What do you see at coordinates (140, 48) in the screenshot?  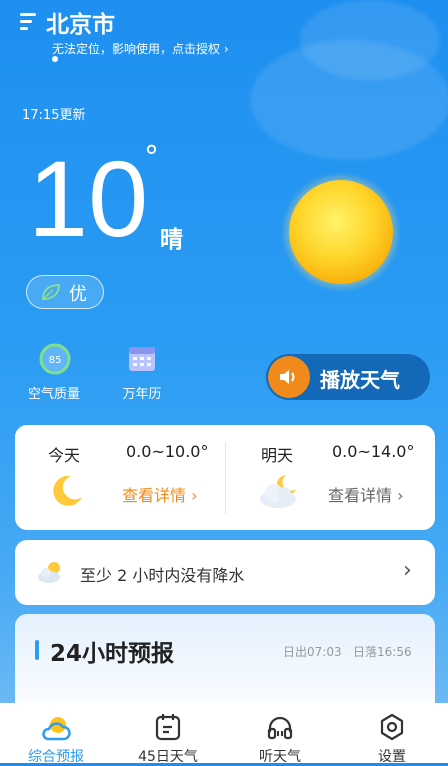 I see `location-permission-link: 无法定位，影响使用，点击授权 ›` at bounding box center [140, 48].